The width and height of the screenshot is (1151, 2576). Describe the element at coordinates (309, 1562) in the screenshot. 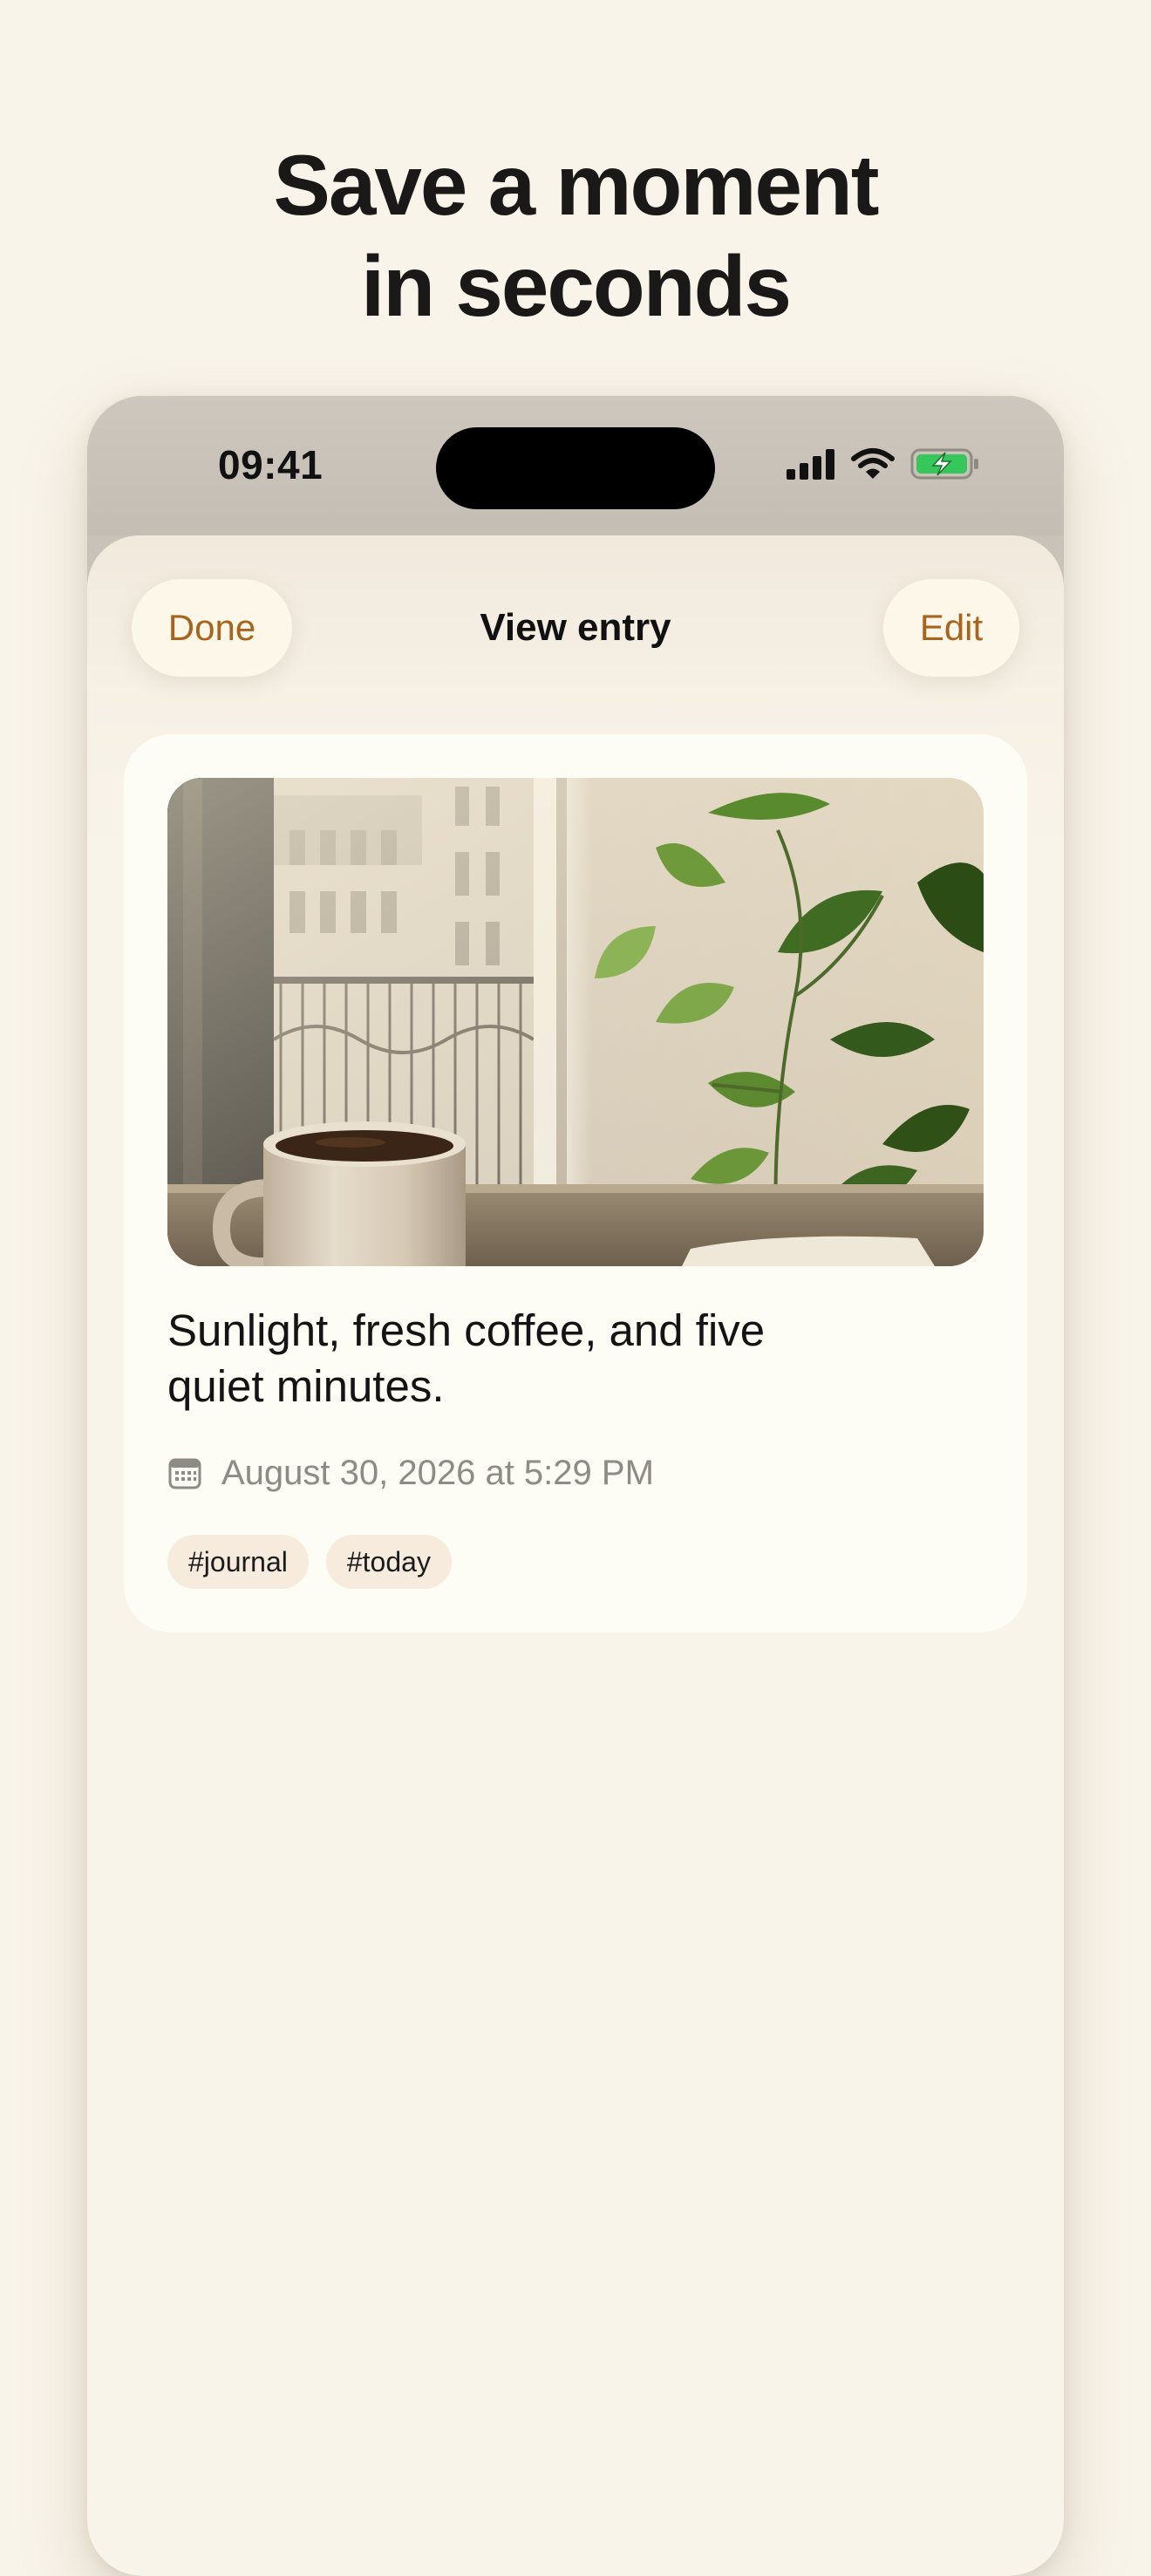

I see `tag-list: #journal #today` at that location.